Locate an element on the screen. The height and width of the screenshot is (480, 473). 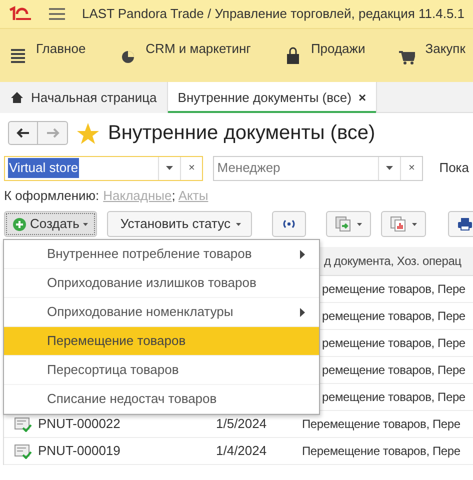
report-icon is located at coordinates (398, 224).